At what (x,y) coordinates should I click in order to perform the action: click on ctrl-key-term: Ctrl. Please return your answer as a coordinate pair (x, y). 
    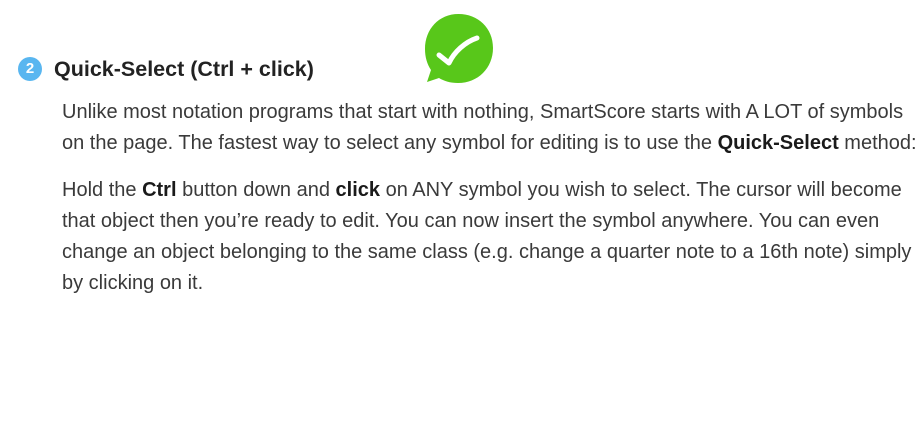
    Looking at the image, I should click on (159, 190).